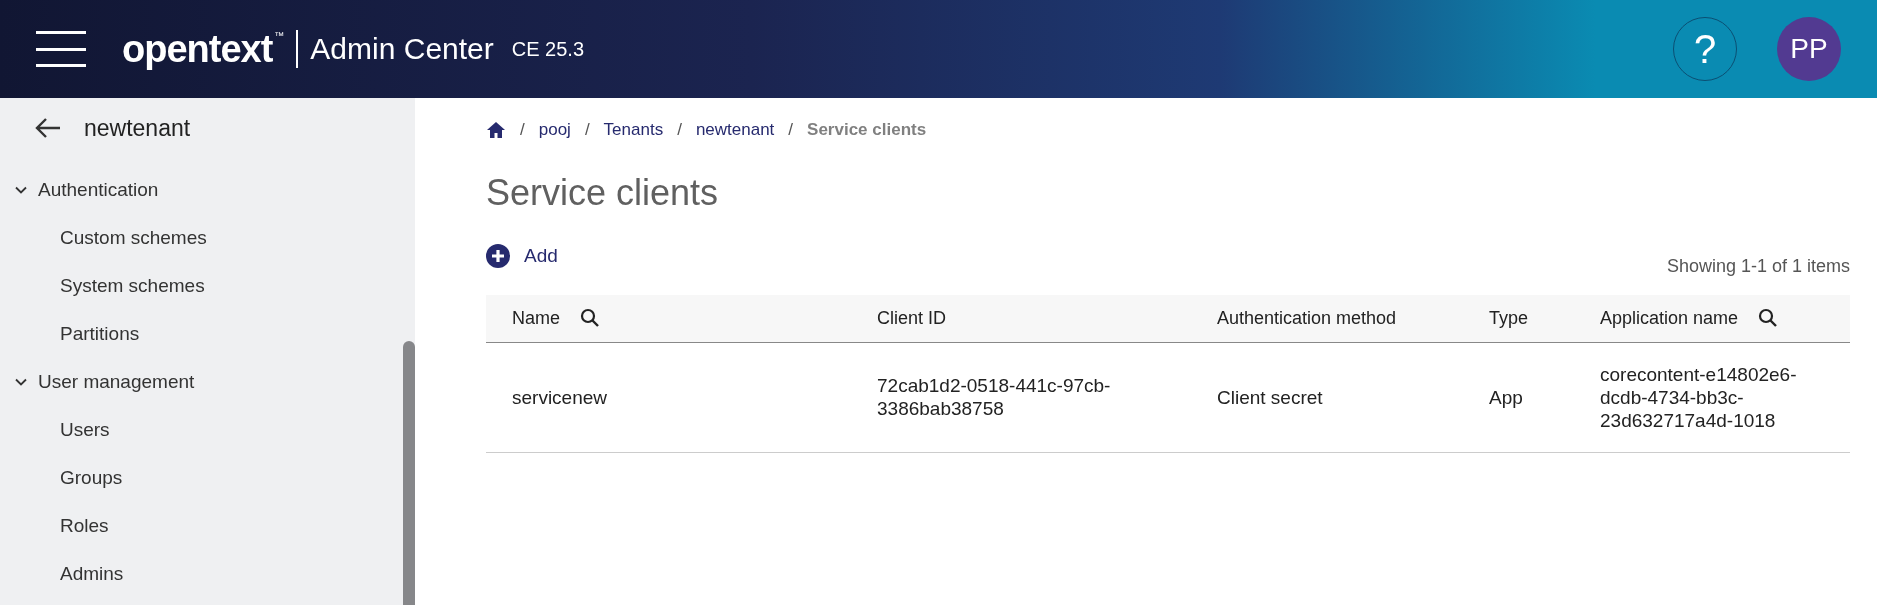 This screenshot has width=1877, height=605. Describe the element at coordinates (496, 130) in the screenshot. I see `home-icon` at that location.